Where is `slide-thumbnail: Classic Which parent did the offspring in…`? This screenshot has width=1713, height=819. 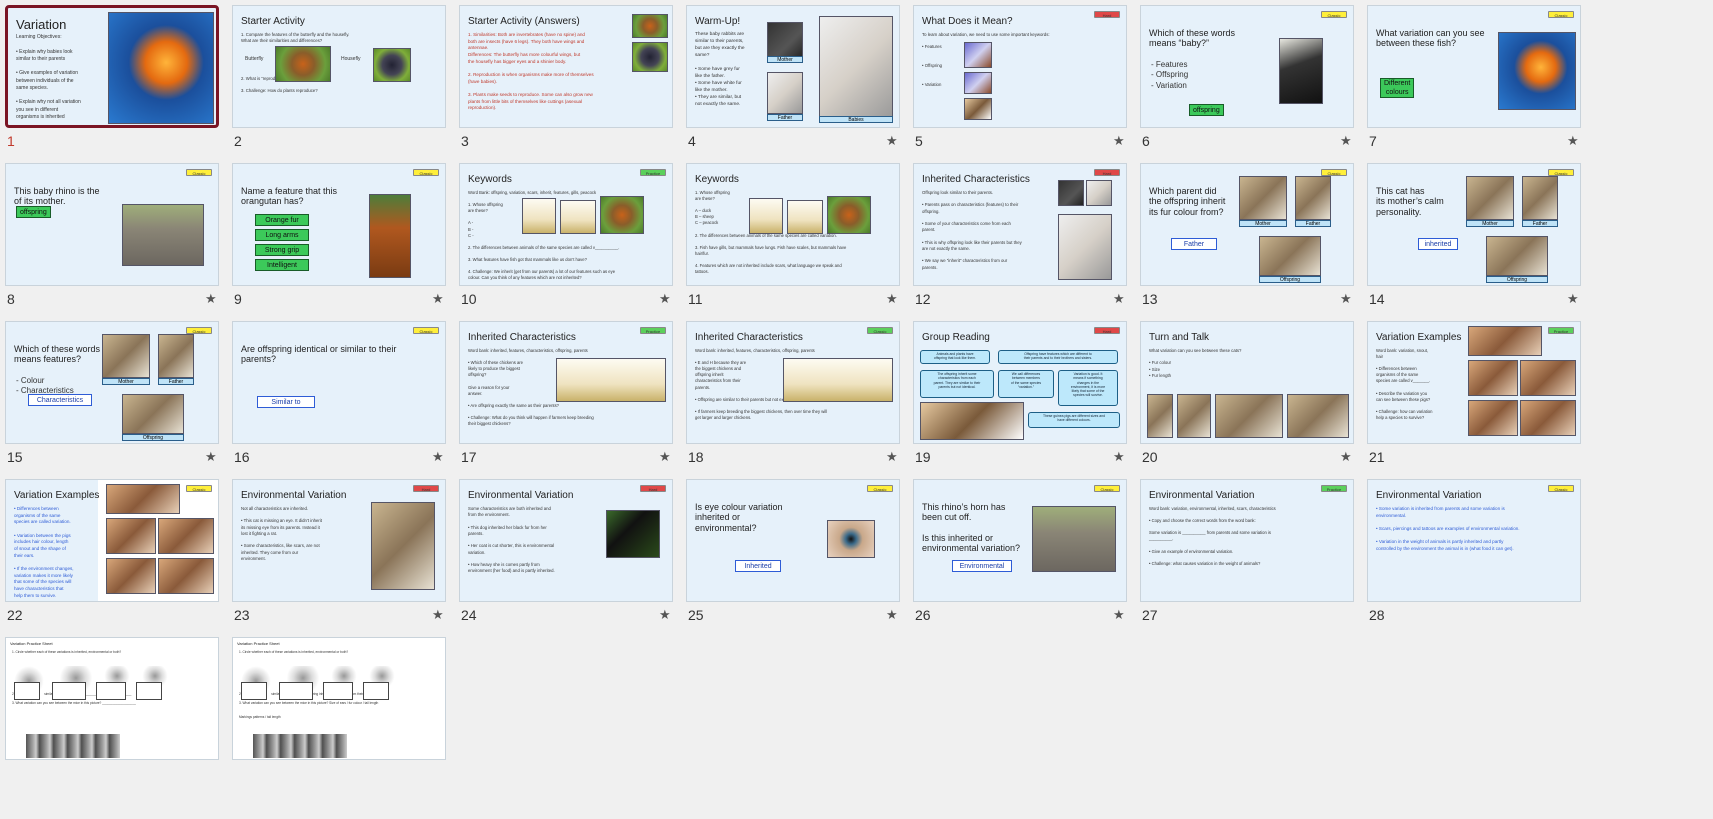 slide-thumbnail: Classic Which parent did the offspring in… is located at coordinates (1247, 224).